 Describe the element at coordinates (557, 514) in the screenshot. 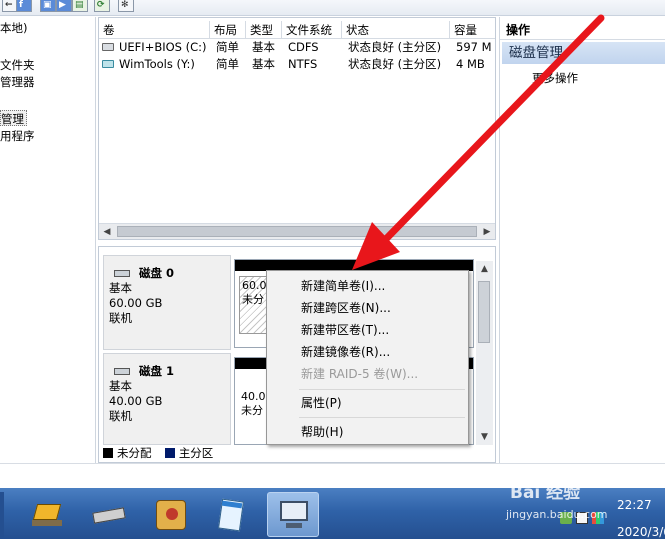

I see `baidu-watermark-domain: jingyan.baidu.com` at that location.